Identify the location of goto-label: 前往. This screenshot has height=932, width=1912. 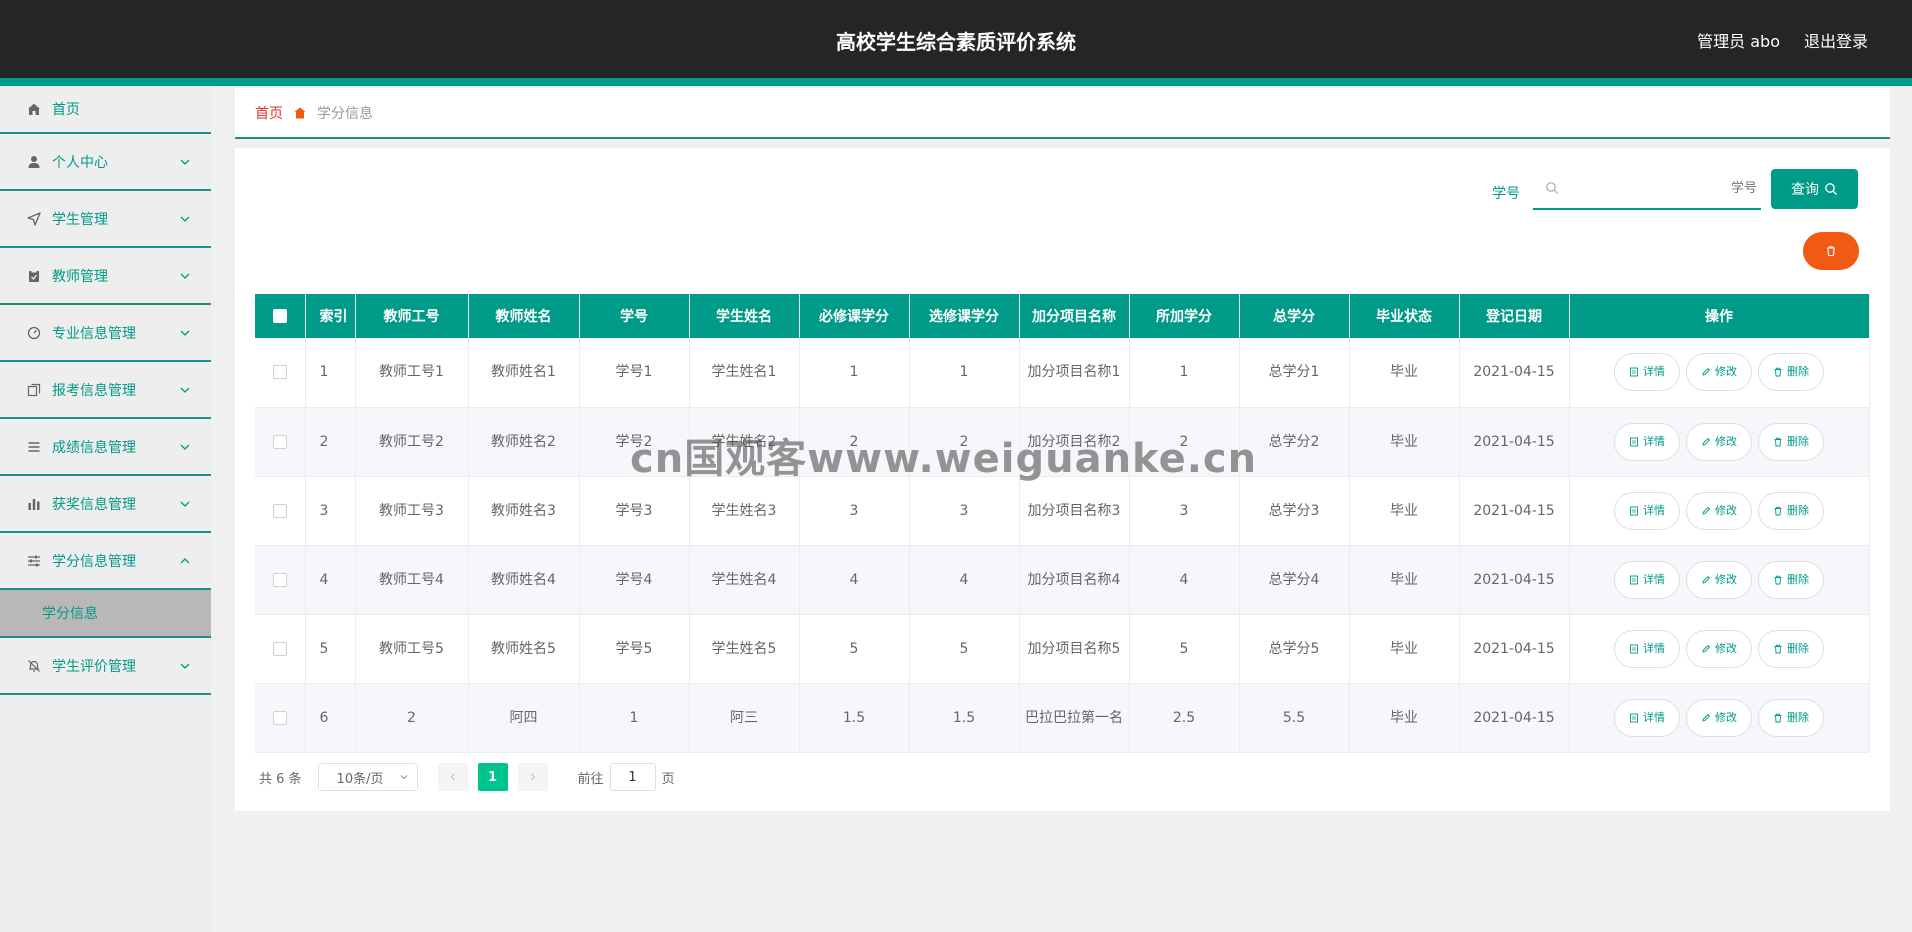
(590, 779).